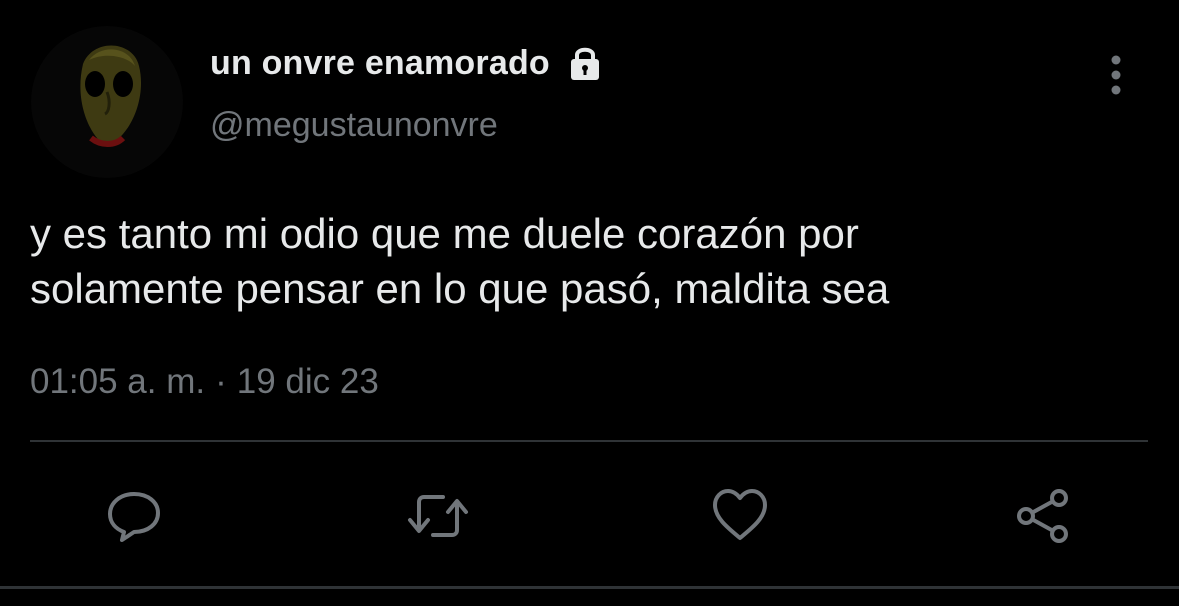 The width and height of the screenshot is (1179, 606). Describe the element at coordinates (354, 125) in the screenshot. I see `author-handle: @megustaunonvre` at that location.